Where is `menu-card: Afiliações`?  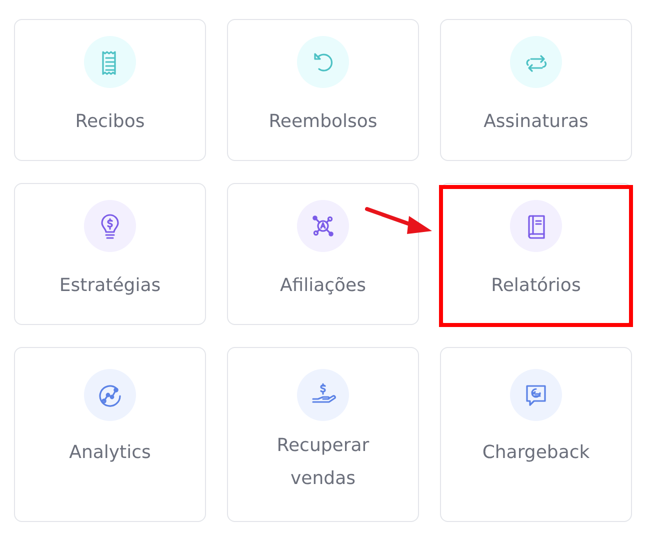 menu-card: Afiliações is located at coordinates (323, 254).